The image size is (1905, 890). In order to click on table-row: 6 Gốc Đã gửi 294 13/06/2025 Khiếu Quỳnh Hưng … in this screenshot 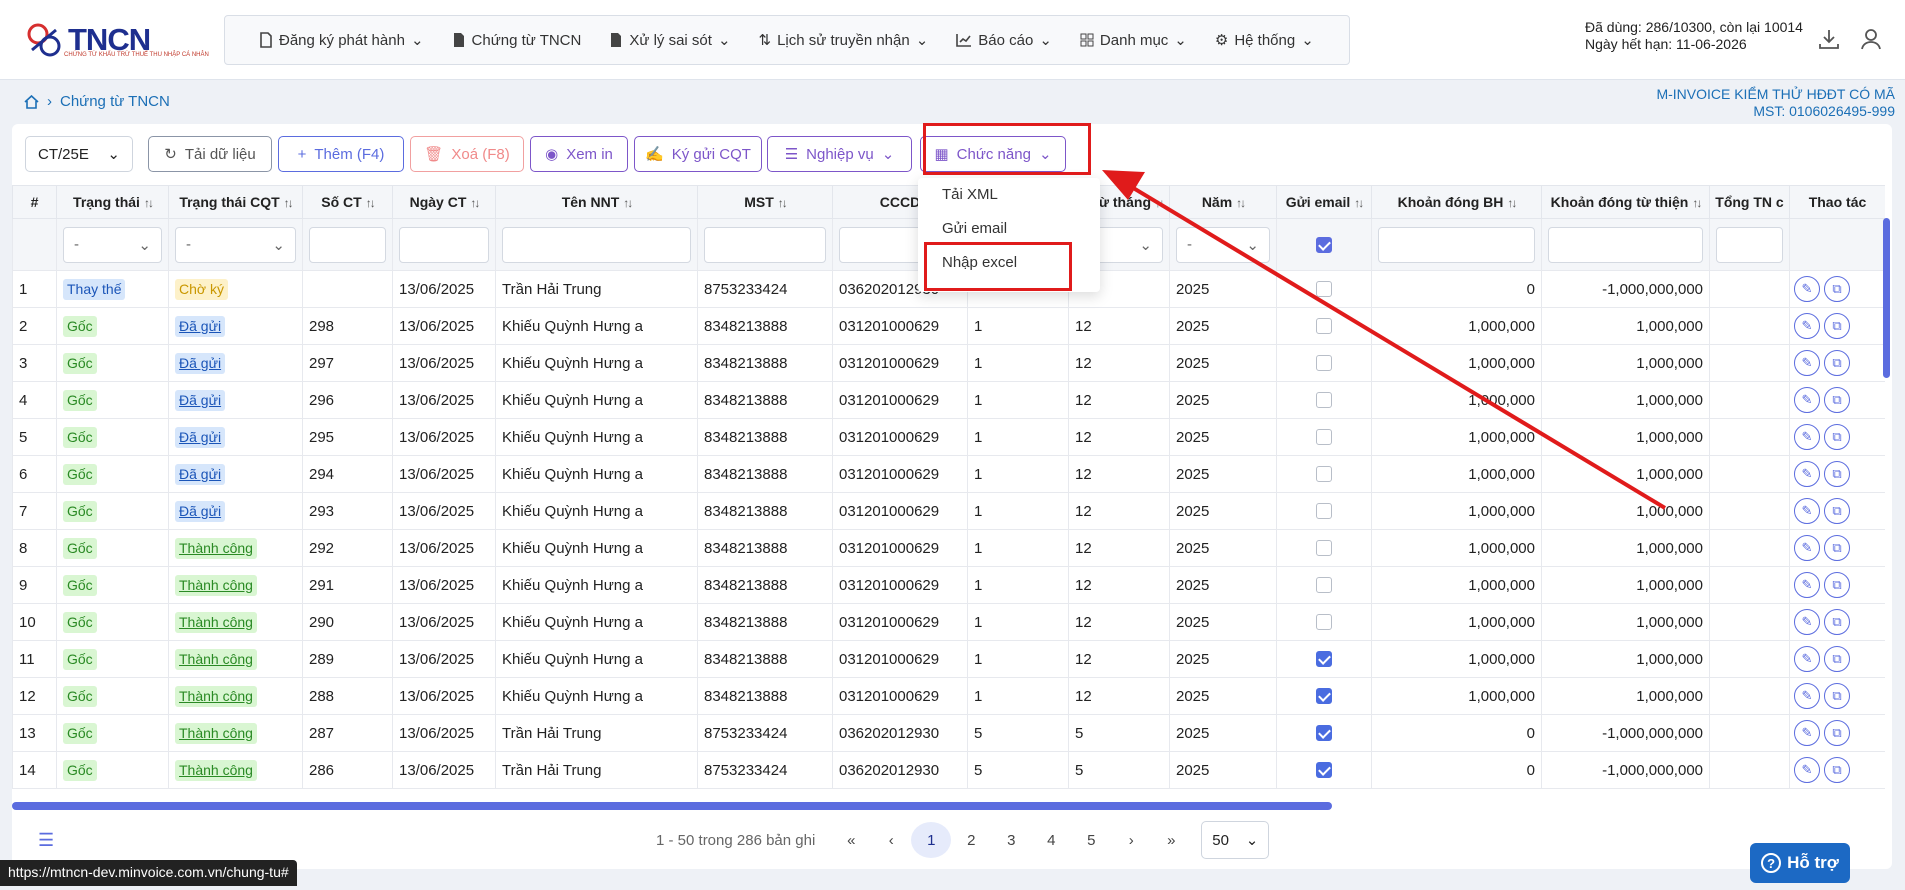, I will do `click(948, 474)`.